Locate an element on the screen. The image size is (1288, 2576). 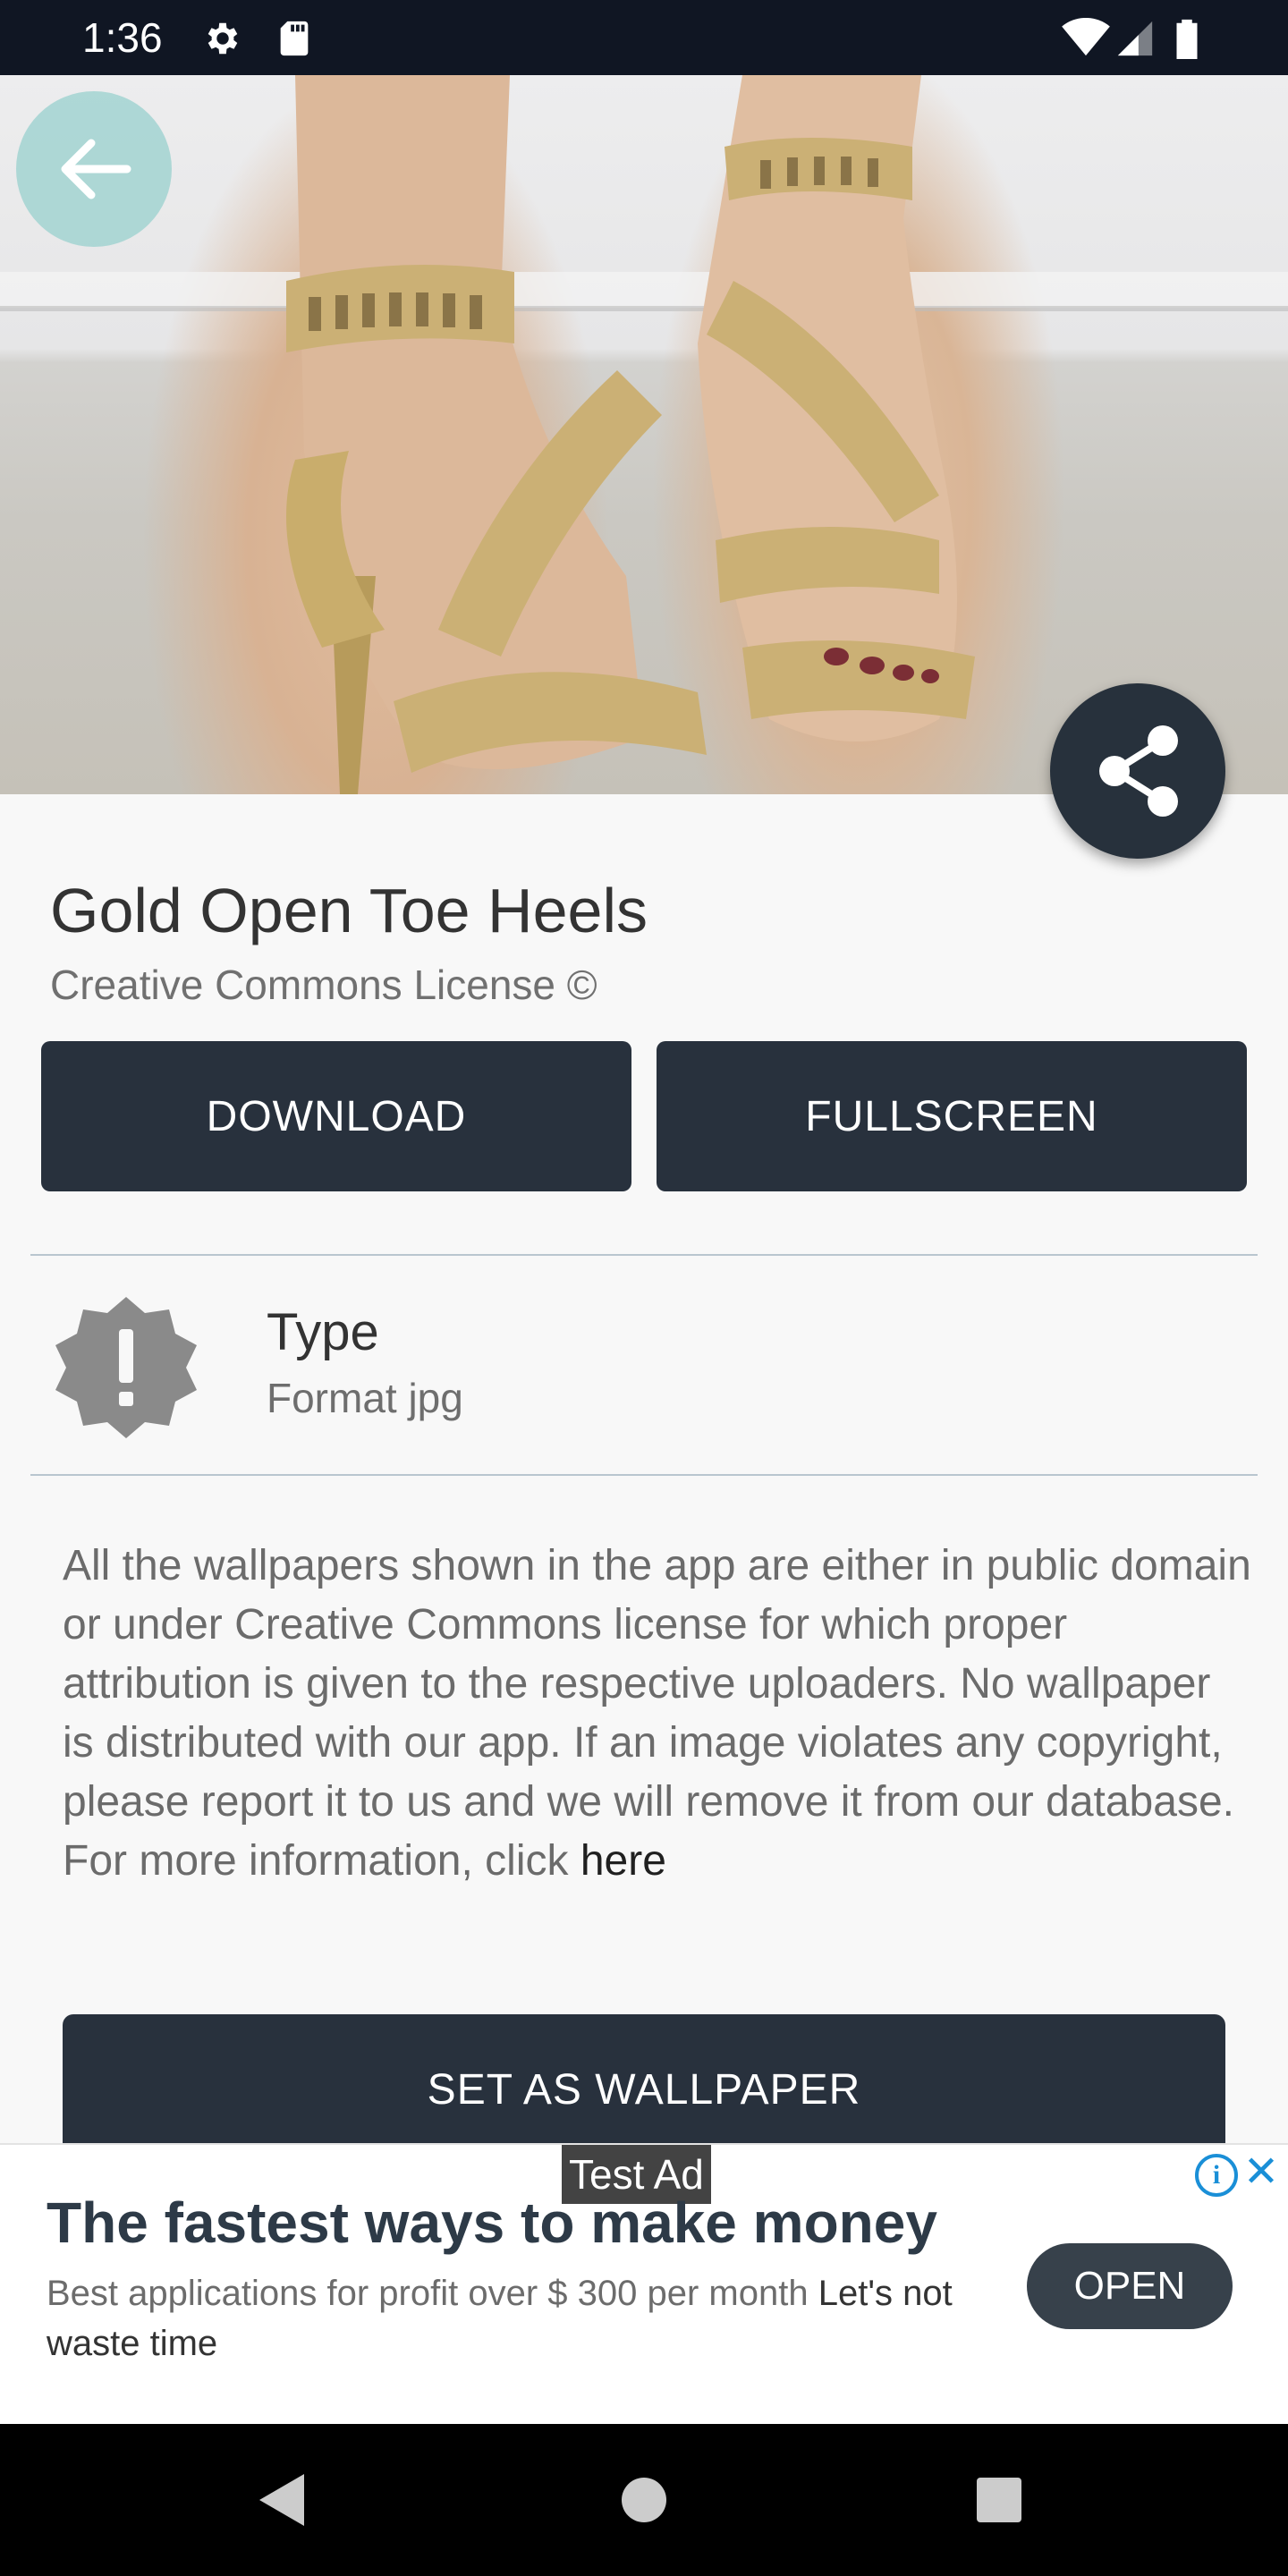
more-info-link: here is located at coordinates (623, 1861).